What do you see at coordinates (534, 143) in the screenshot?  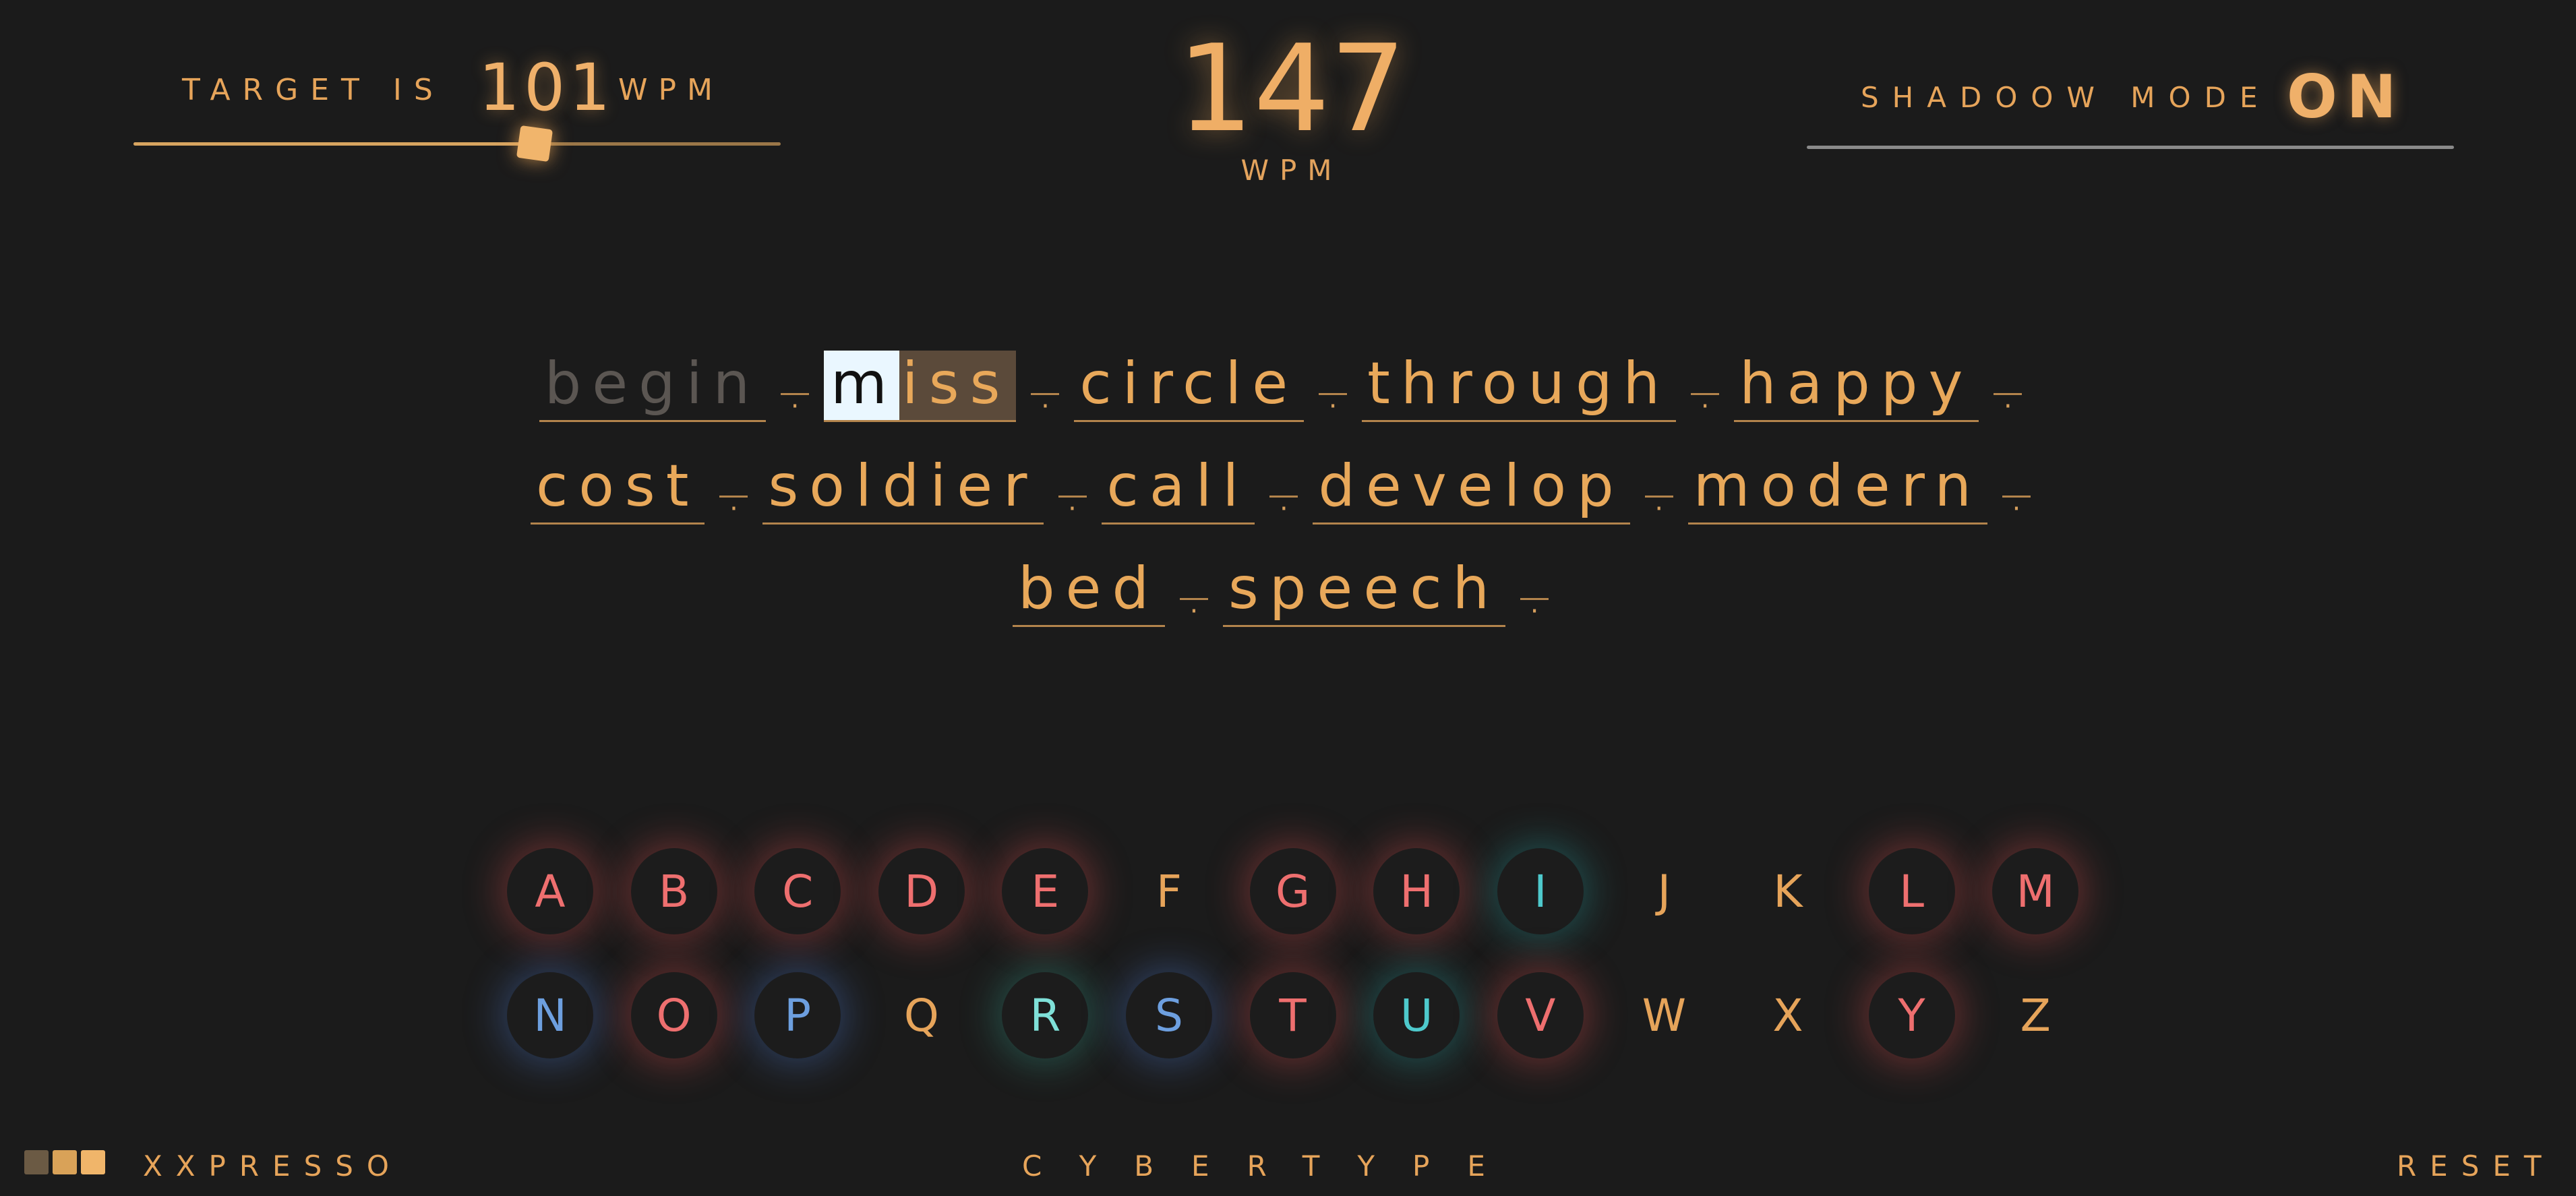 I see `target-slider-thumb` at bounding box center [534, 143].